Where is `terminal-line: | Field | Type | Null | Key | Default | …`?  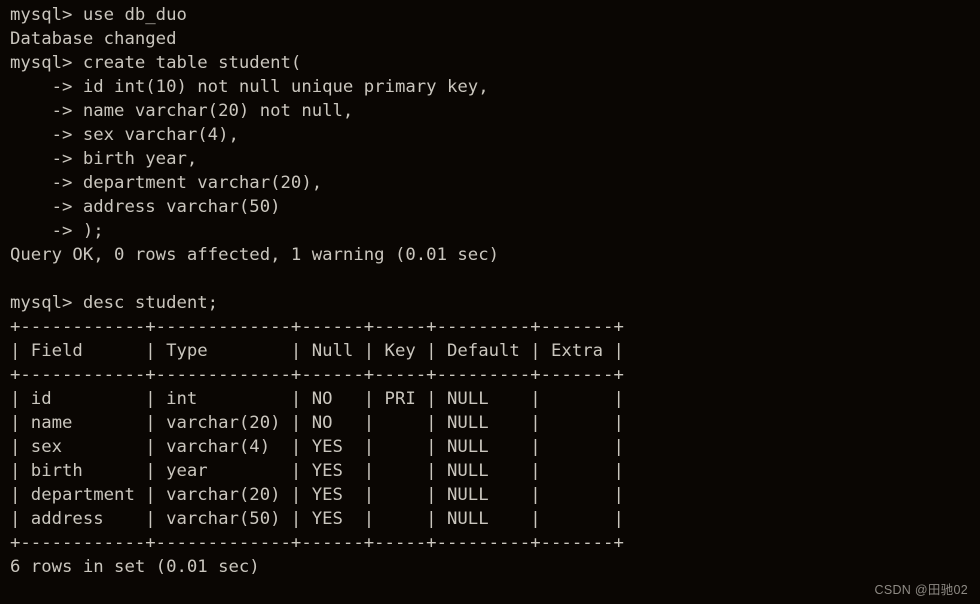
terminal-line: | Field | Type | Null | Key | Default | … is located at coordinates (317, 351).